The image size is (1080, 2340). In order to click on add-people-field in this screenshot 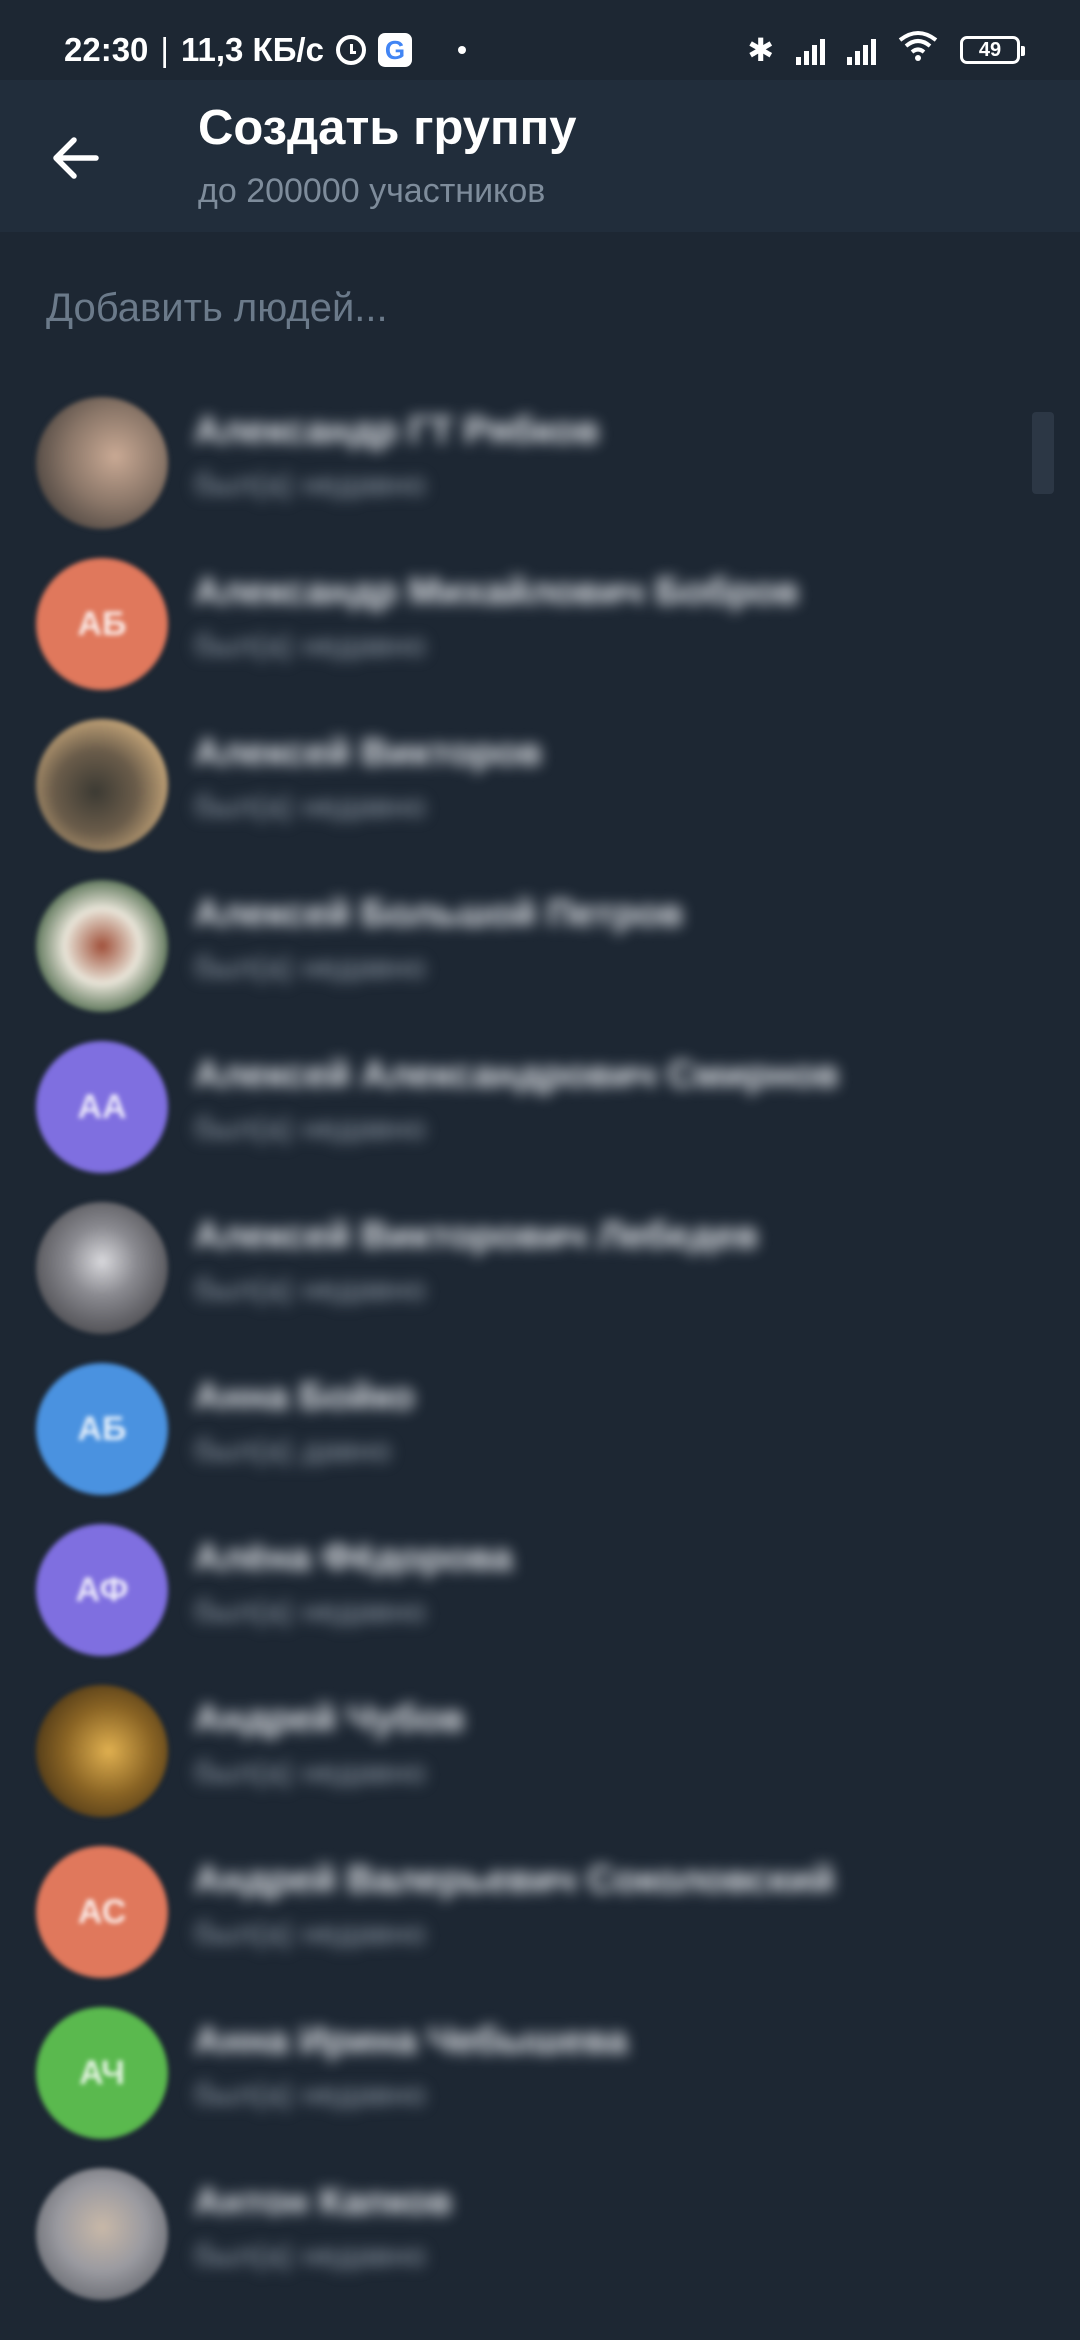, I will do `click(540, 307)`.